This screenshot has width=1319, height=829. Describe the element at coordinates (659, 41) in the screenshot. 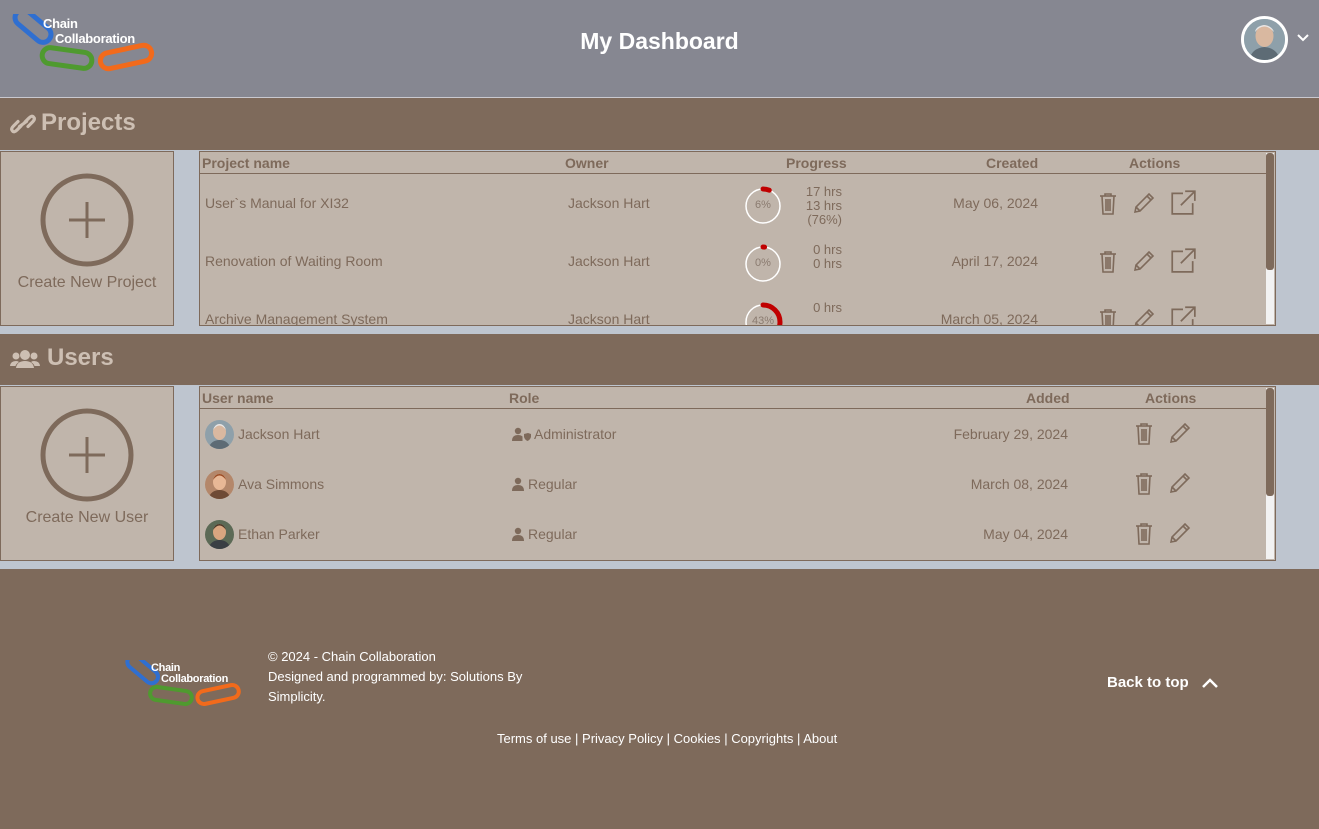

I see `page-title: My Dashboard` at that location.